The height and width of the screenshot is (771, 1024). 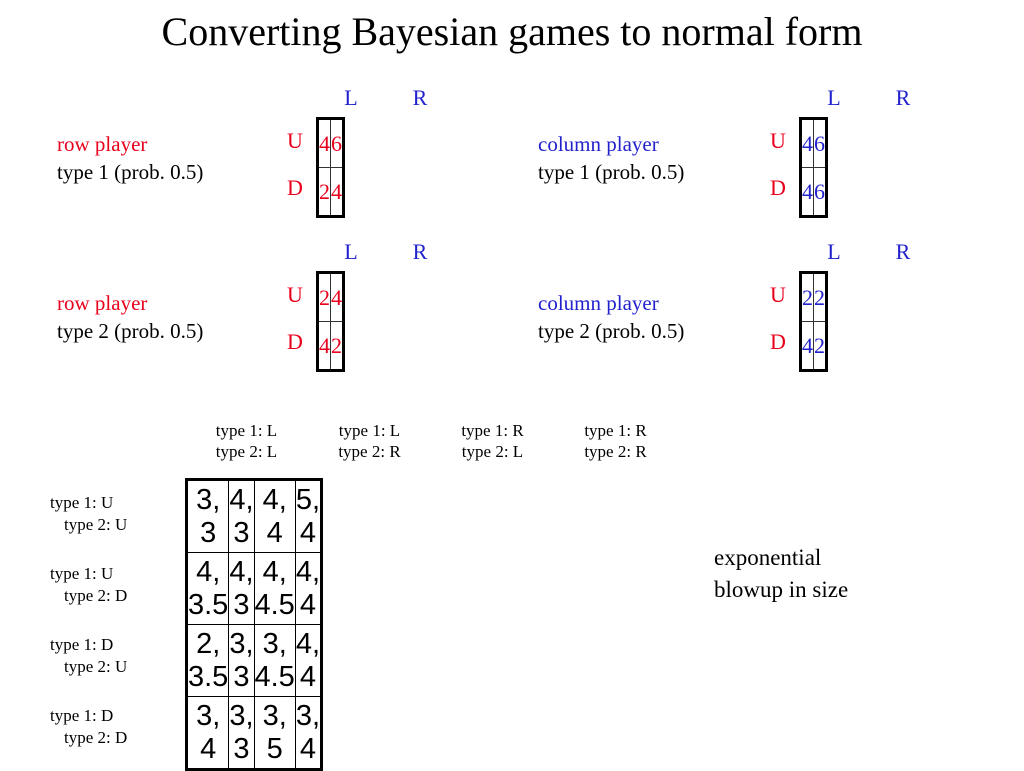 What do you see at coordinates (274, 660) in the screenshot?
I see `normal-form-cell: 3, 4.5` at bounding box center [274, 660].